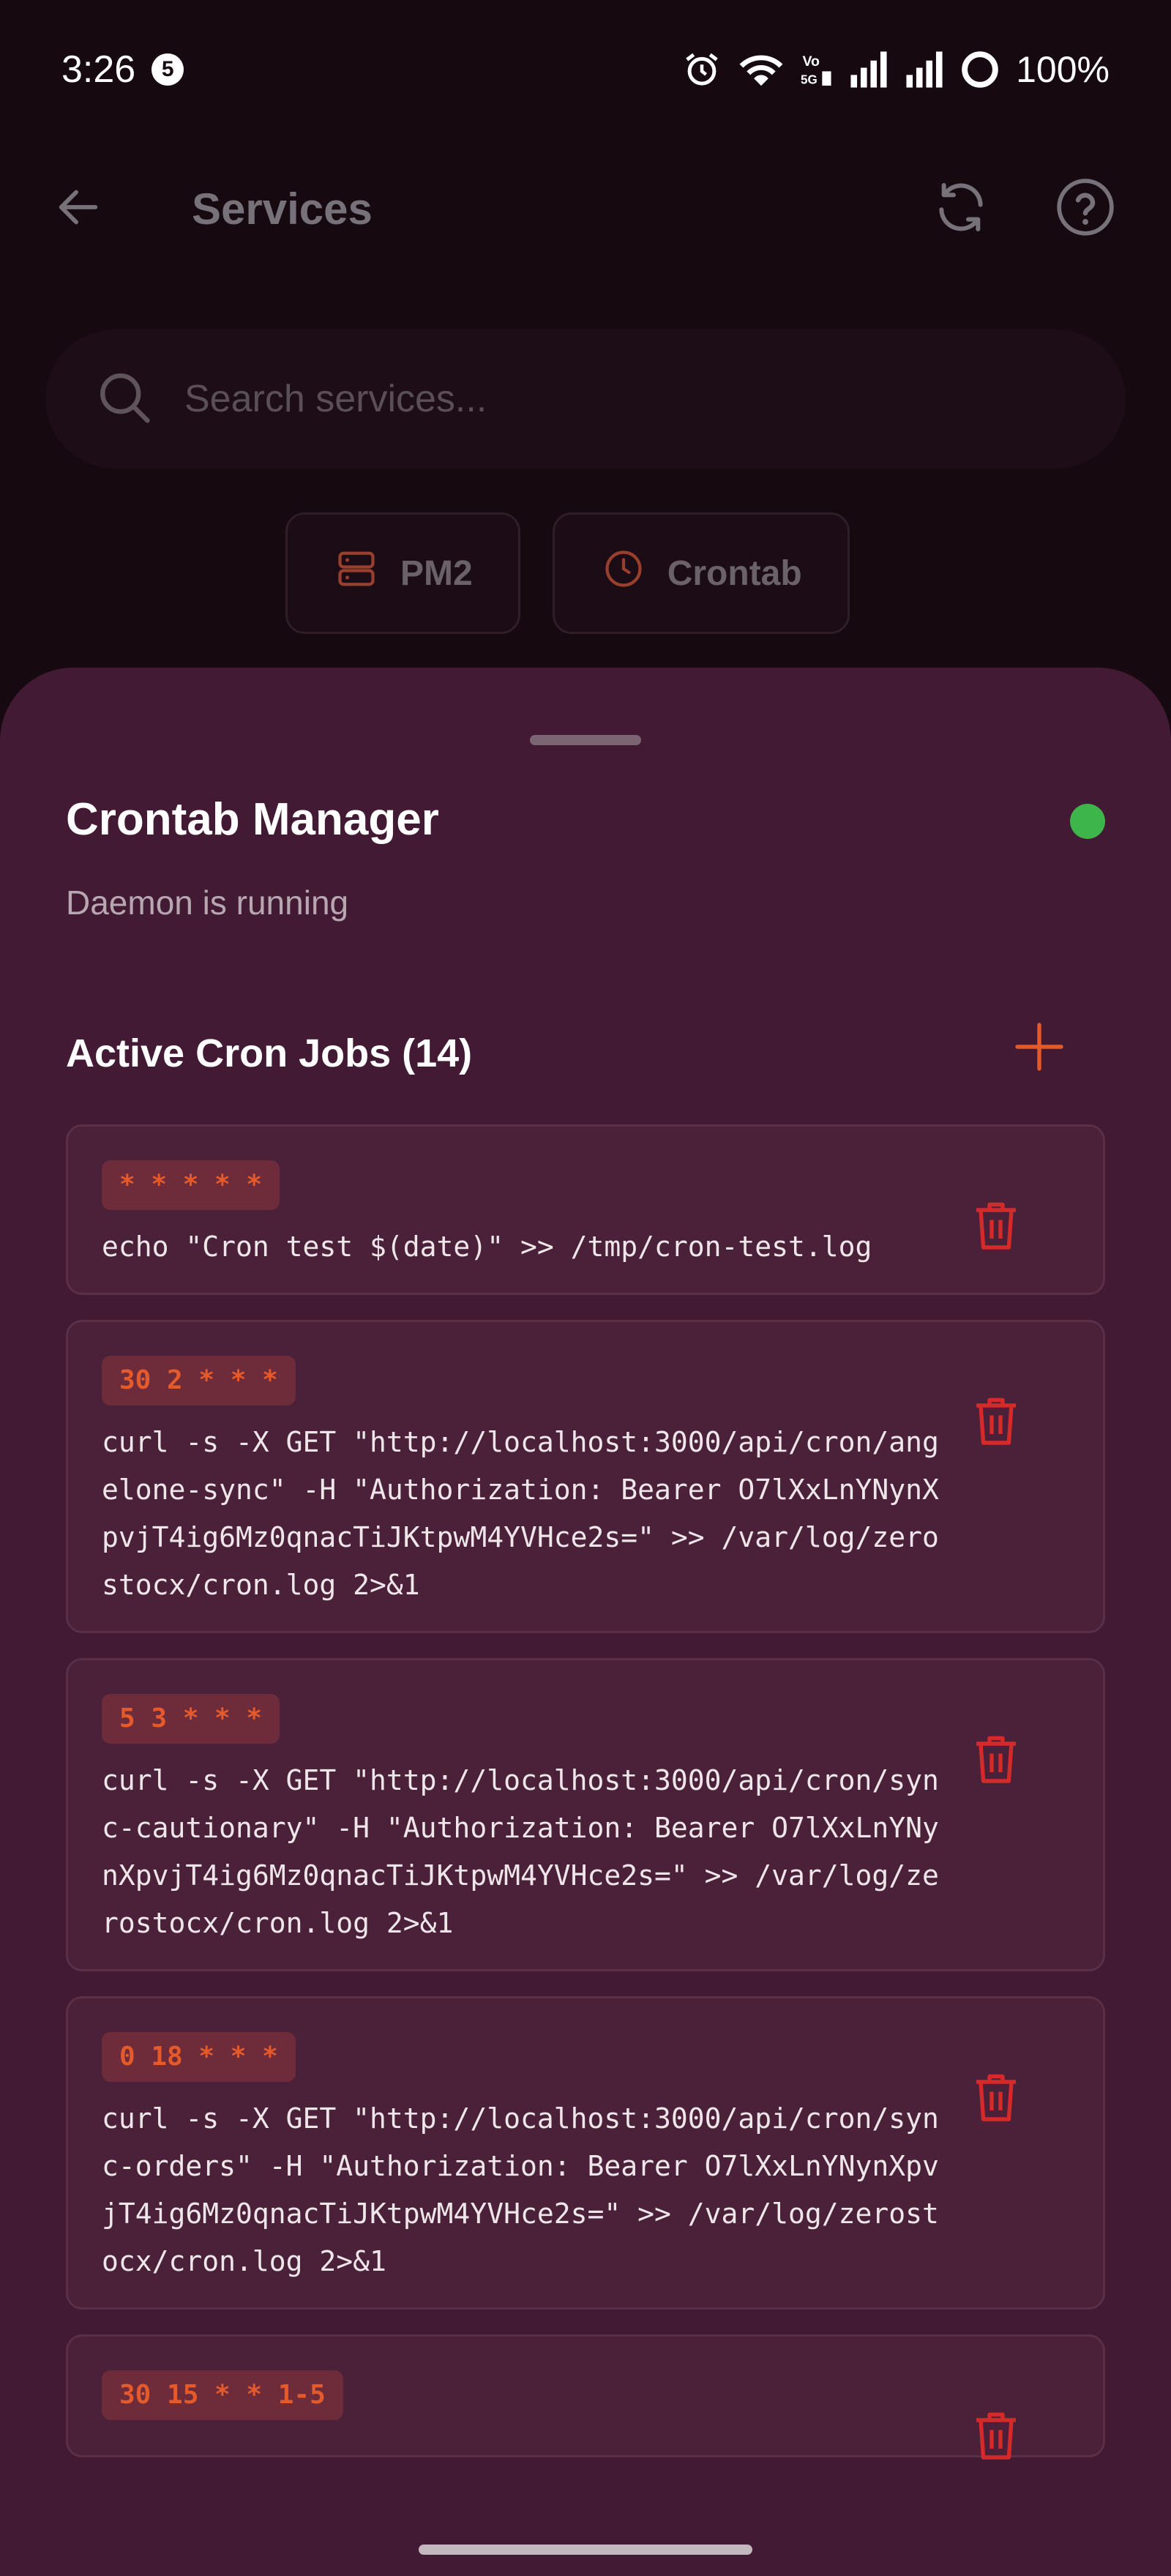 This screenshot has height=2576, width=1171. What do you see at coordinates (125, 399) in the screenshot?
I see `search-icon` at bounding box center [125, 399].